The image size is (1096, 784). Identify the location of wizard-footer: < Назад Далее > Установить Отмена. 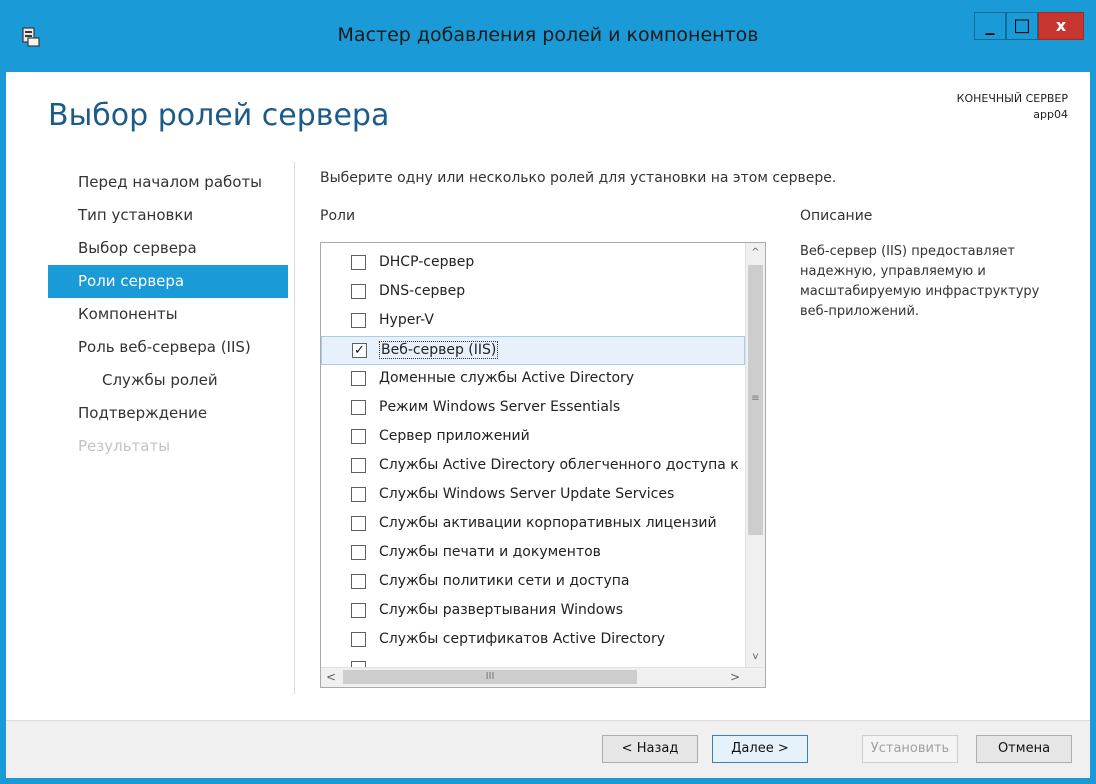
(548, 749).